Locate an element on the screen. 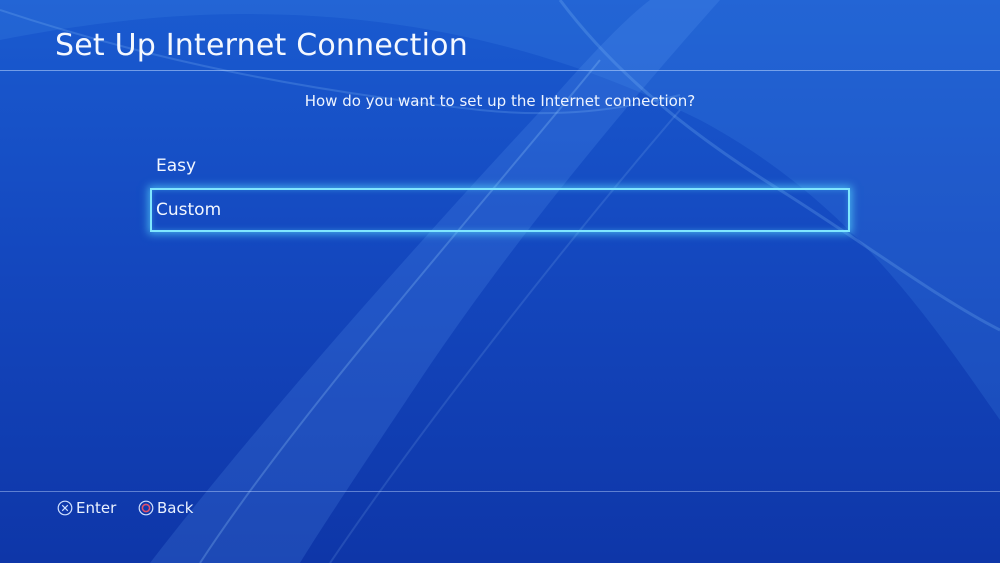  back-label: Back is located at coordinates (175, 508).